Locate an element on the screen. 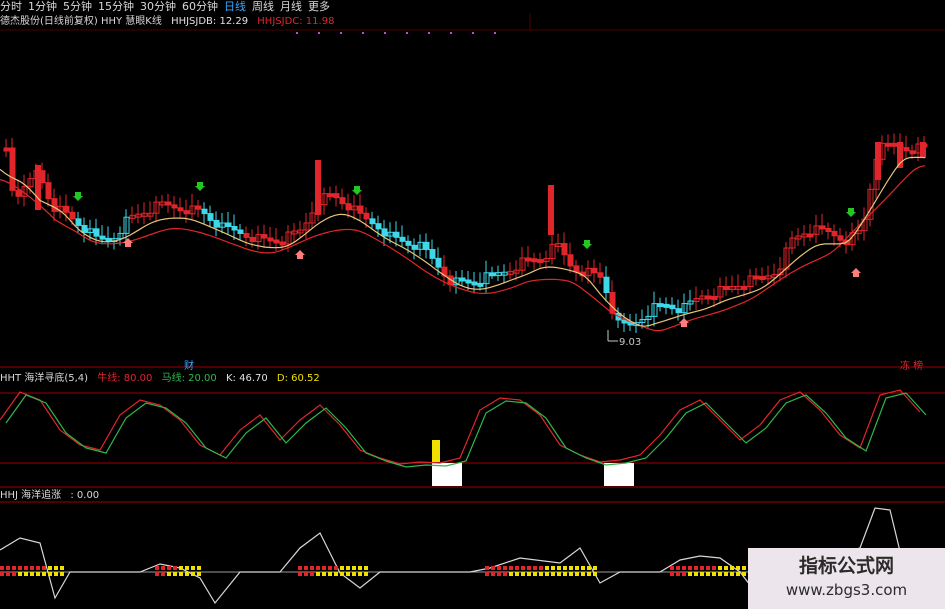 This screenshot has width=945, height=609. watermark: 指标公式网 www.zbgs3.com is located at coordinates (846, 578).